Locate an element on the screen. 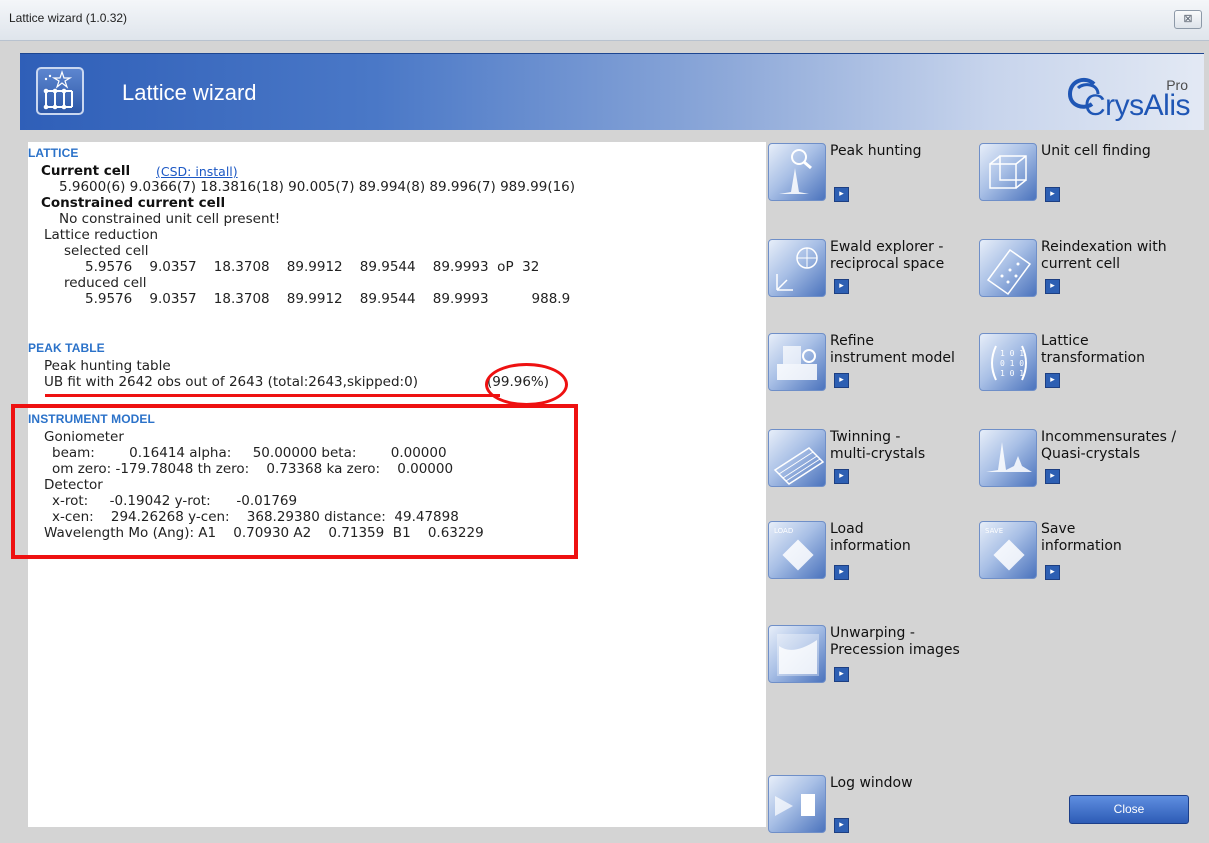 The height and width of the screenshot is (843, 1209). incommensurates-label: Incommensurates / Quasi-crystals is located at coordinates (1108, 446).